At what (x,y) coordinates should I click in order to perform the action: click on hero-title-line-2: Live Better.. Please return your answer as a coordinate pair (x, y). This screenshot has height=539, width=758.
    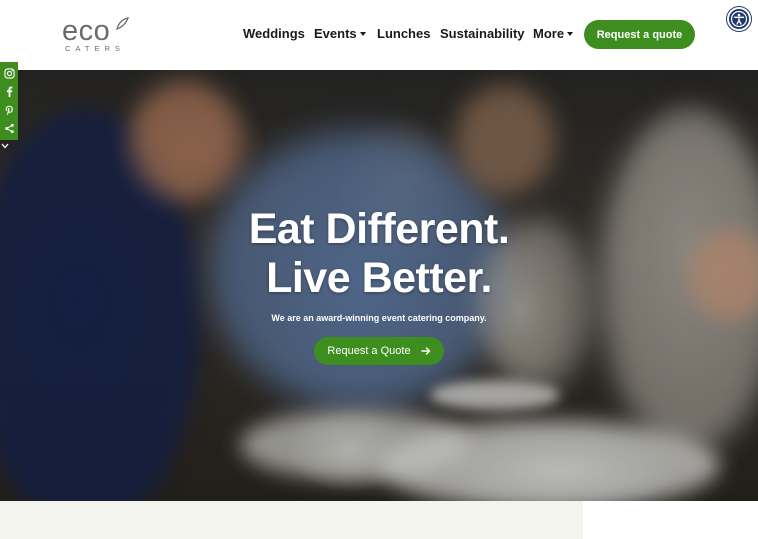
    Looking at the image, I should click on (379, 278).